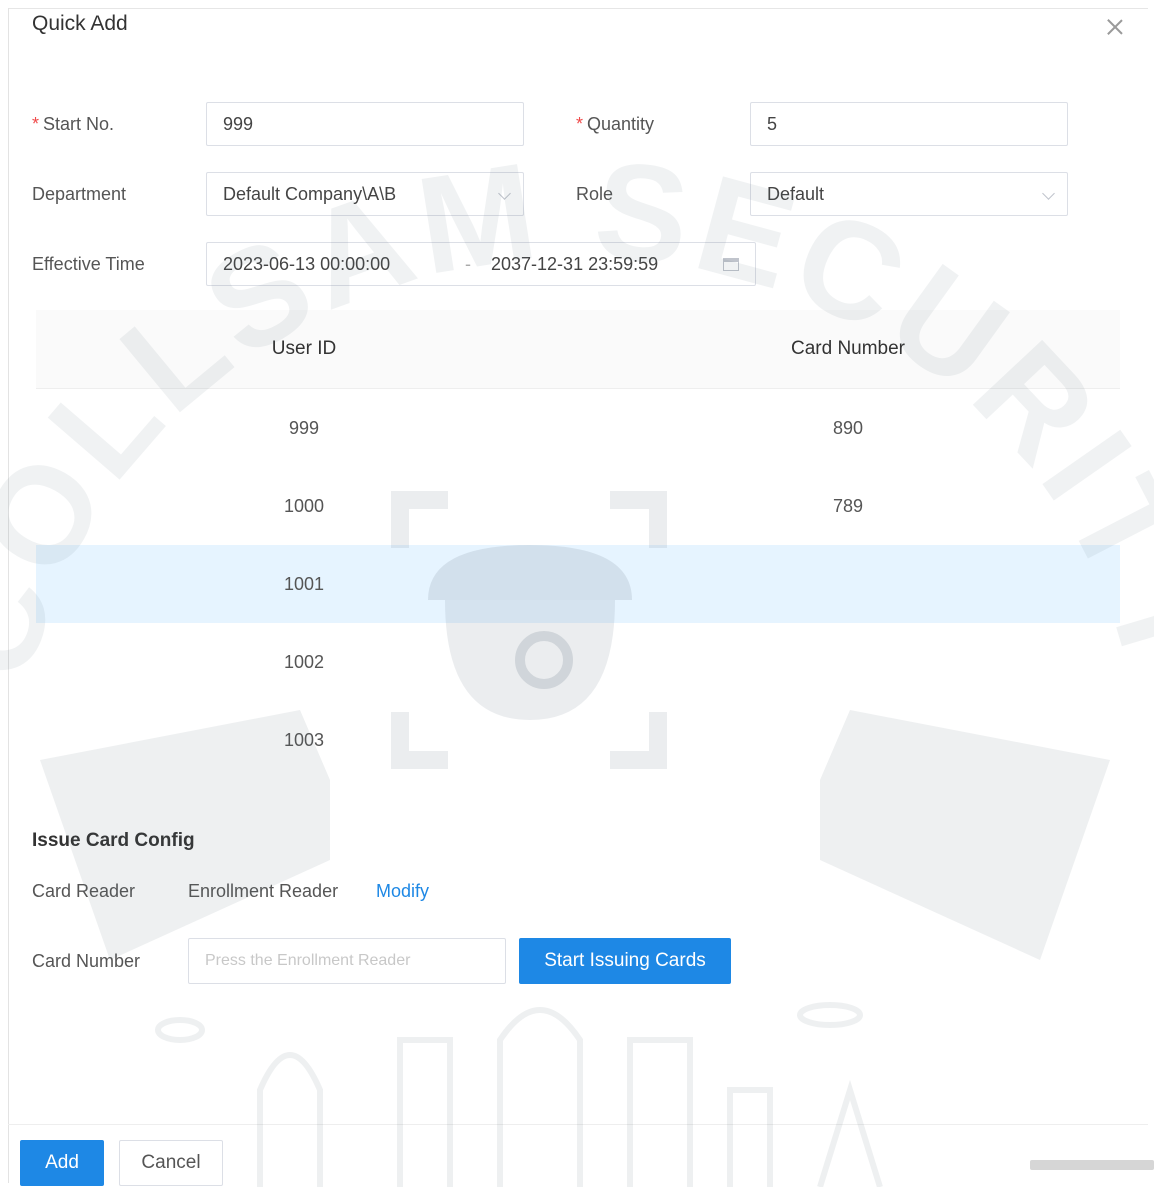  Describe the element at coordinates (310, 194) in the screenshot. I see `department-value: Default Company\A\B` at that location.